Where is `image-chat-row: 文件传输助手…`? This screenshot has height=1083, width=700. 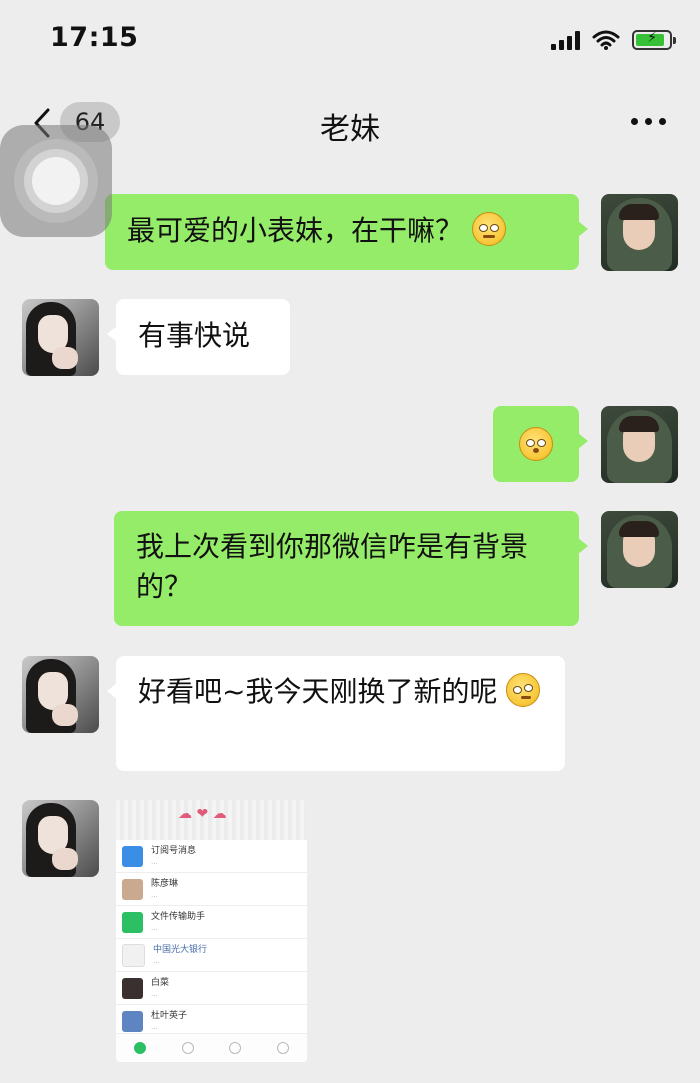
image-chat-row: 文件传输助手… is located at coordinates (211, 922).